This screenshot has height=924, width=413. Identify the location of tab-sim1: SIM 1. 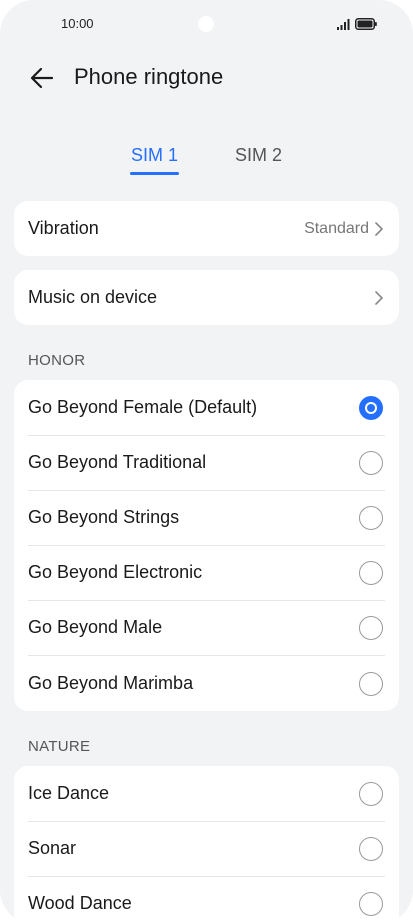
(154, 155).